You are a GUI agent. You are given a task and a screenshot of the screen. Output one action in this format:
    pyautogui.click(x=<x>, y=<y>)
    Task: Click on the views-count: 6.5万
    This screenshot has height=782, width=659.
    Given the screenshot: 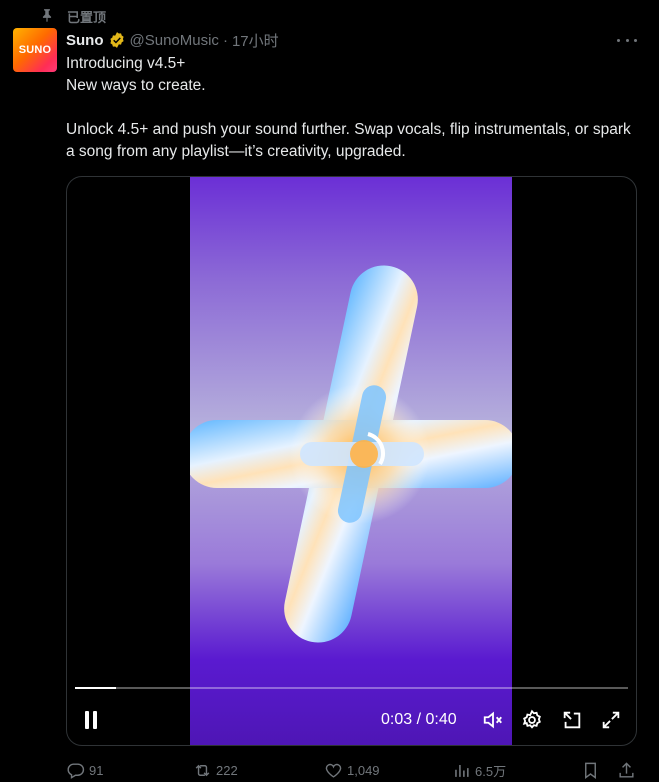 What is the action you would take?
    pyautogui.click(x=491, y=771)
    